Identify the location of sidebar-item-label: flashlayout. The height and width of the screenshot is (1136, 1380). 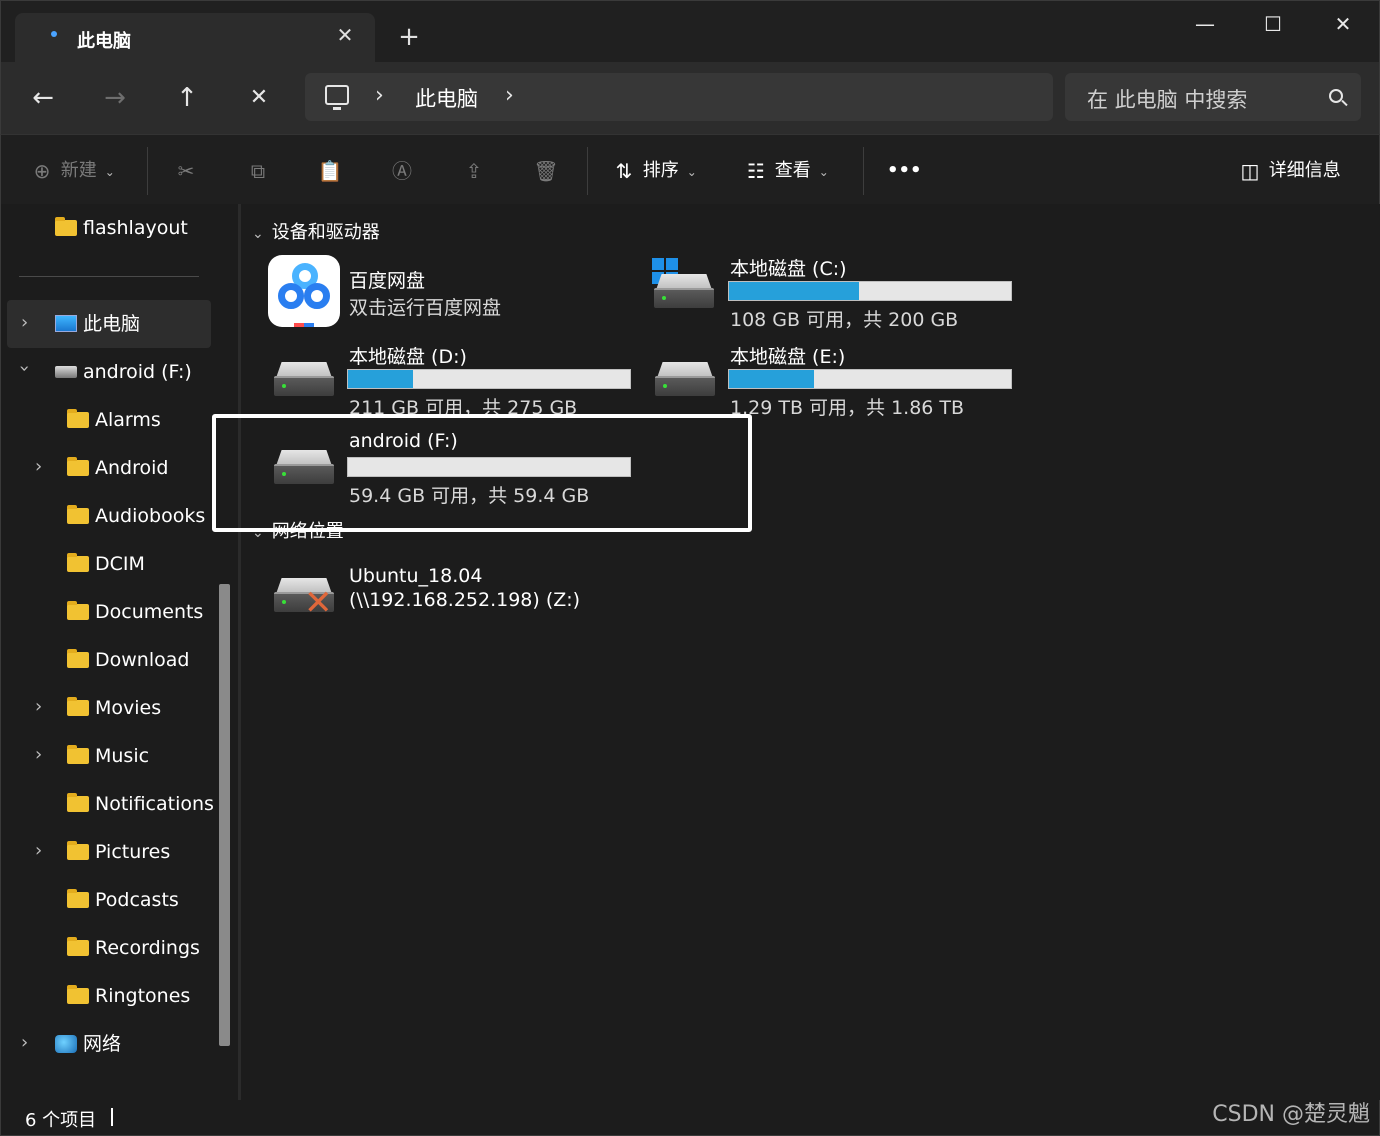
(135, 228).